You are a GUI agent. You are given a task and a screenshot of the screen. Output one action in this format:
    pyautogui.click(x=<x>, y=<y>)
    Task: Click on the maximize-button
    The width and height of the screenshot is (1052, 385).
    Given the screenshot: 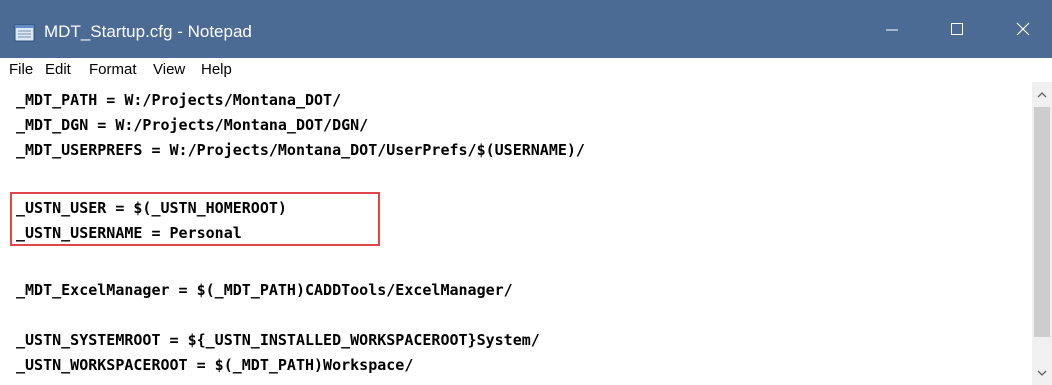 What is the action you would take?
    pyautogui.click(x=957, y=29)
    